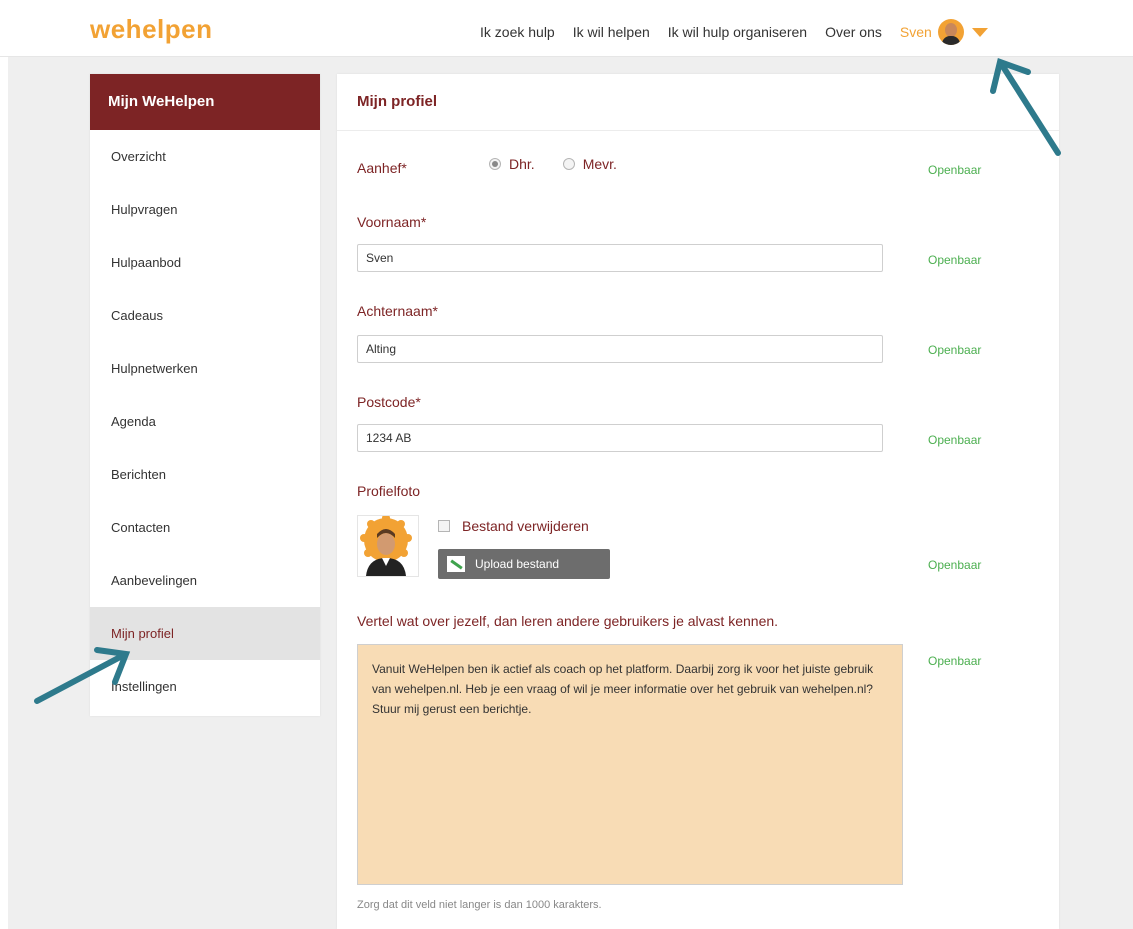 This screenshot has width=1133, height=929. I want to click on postcode-field, so click(620, 438).